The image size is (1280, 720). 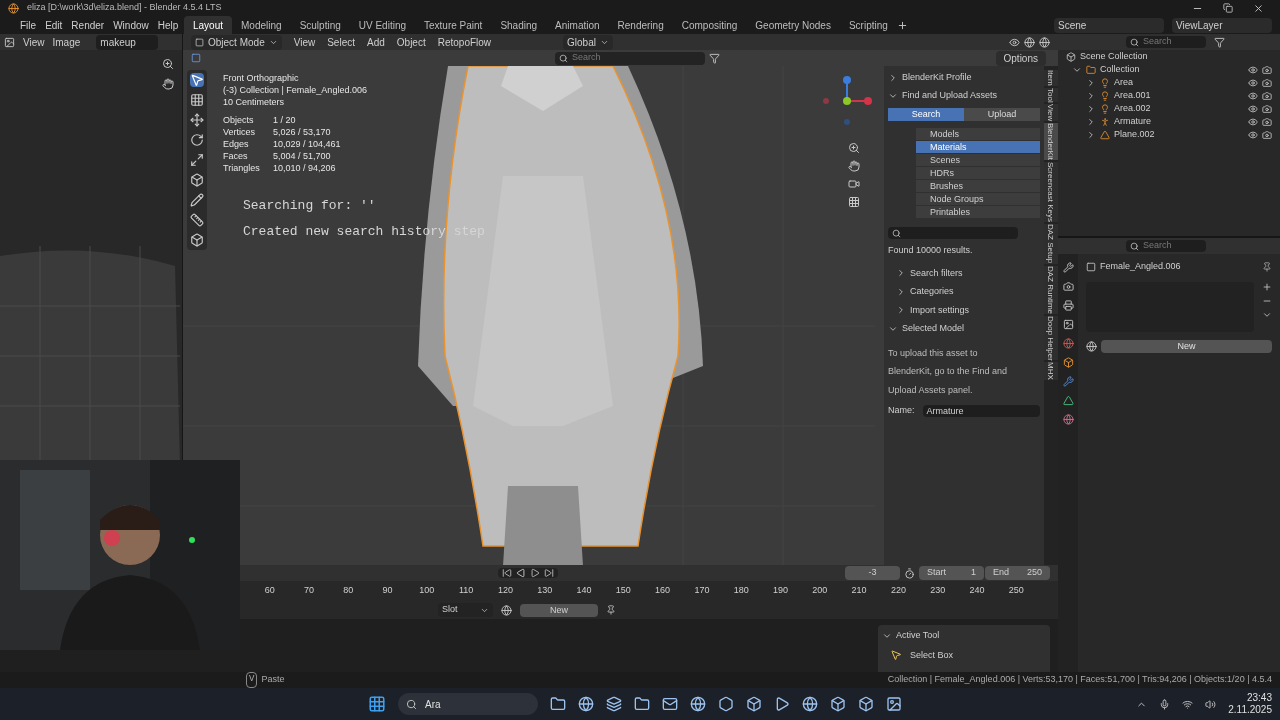 What do you see at coordinates (1051, 142) in the screenshot?
I see `sidebar-tab: BlenderKit` at bounding box center [1051, 142].